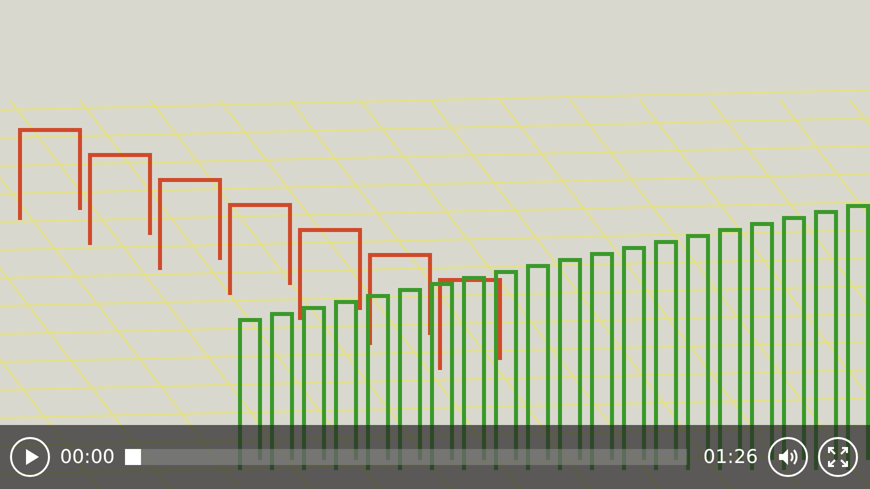 The image size is (870, 489). What do you see at coordinates (132, 457) in the screenshot?
I see `progress-thumb` at bounding box center [132, 457].